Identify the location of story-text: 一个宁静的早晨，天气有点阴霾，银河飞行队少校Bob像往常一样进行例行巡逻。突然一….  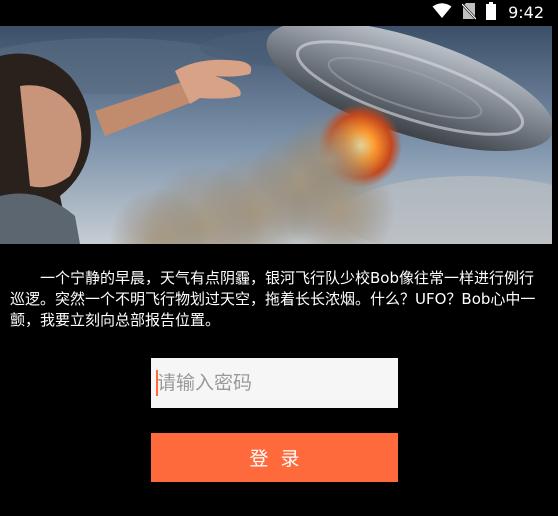
(273, 299).